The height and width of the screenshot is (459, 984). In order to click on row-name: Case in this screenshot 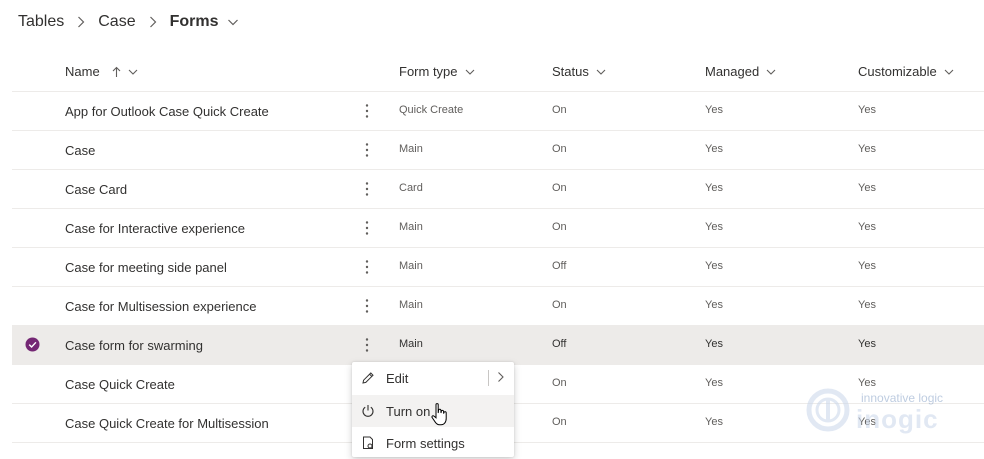, I will do `click(80, 150)`.